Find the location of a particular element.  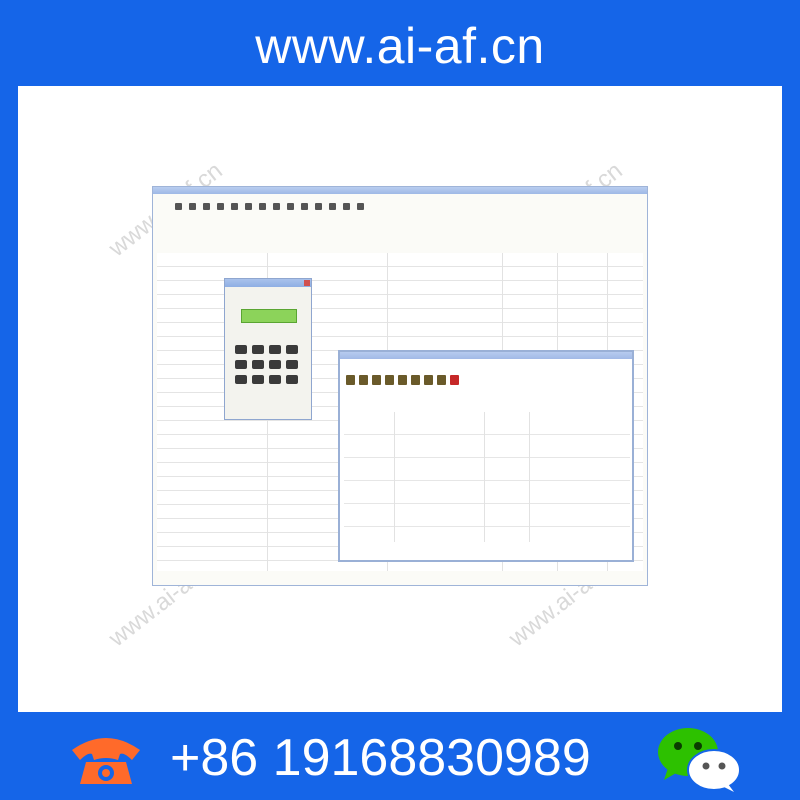

keypad-dialog is located at coordinates (268, 349).